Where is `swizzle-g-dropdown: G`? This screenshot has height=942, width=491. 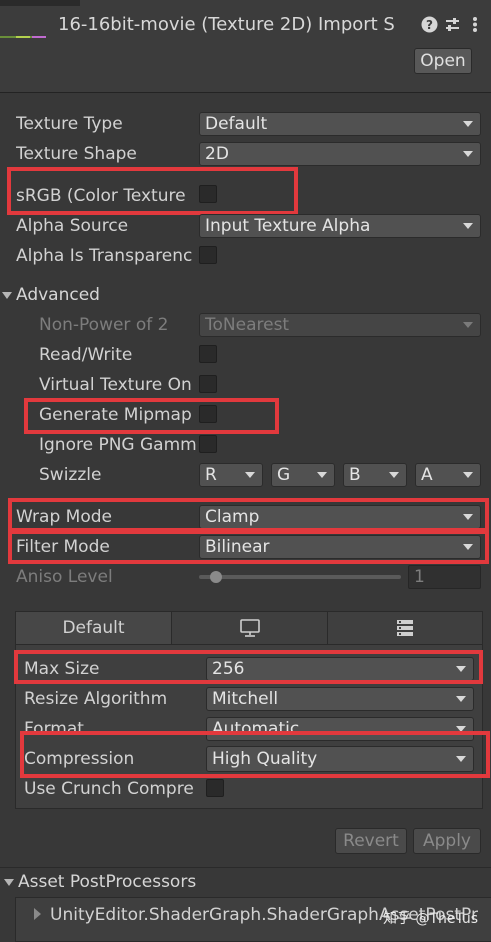 swizzle-g-dropdown: G is located at coordinates (303, 475).